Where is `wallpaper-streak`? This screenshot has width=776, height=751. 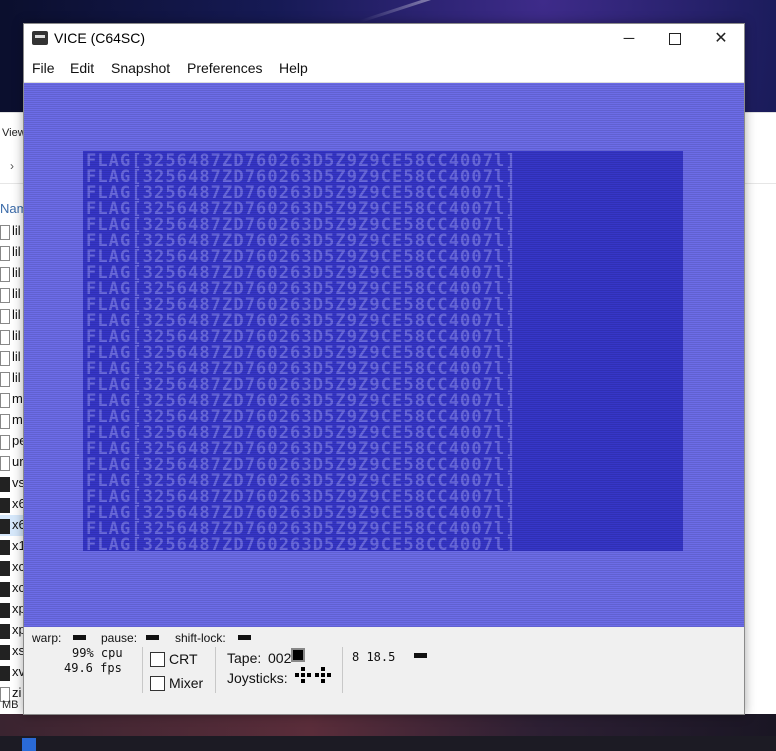
wallpaper-streak is located at coordinates (445, 11).